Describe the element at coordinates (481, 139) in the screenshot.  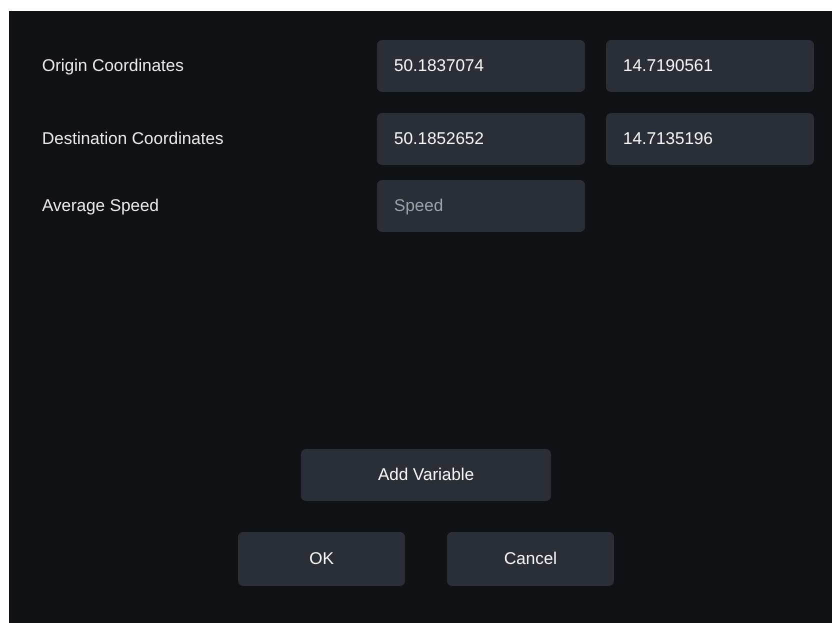
I see `input-field: 50.1852652` at that location.